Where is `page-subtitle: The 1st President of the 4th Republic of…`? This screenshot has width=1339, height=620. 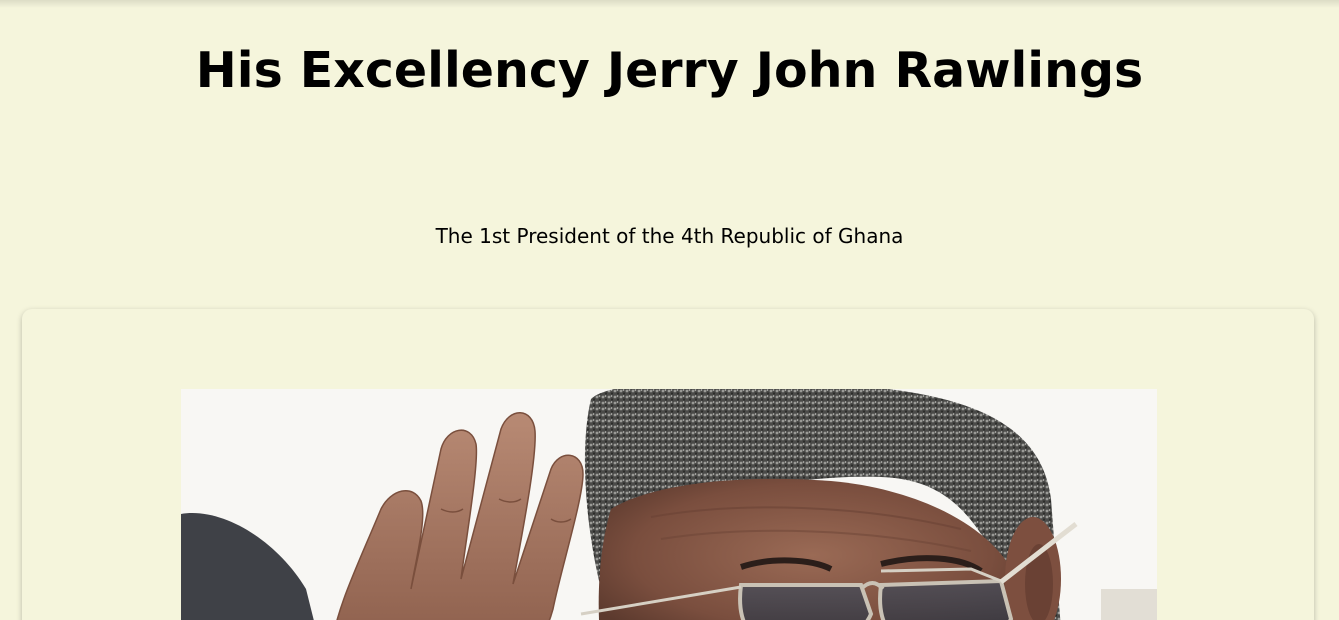 page-subtitle: The 1st President of the 4th Republic of… is located at coordinates (669, 236).